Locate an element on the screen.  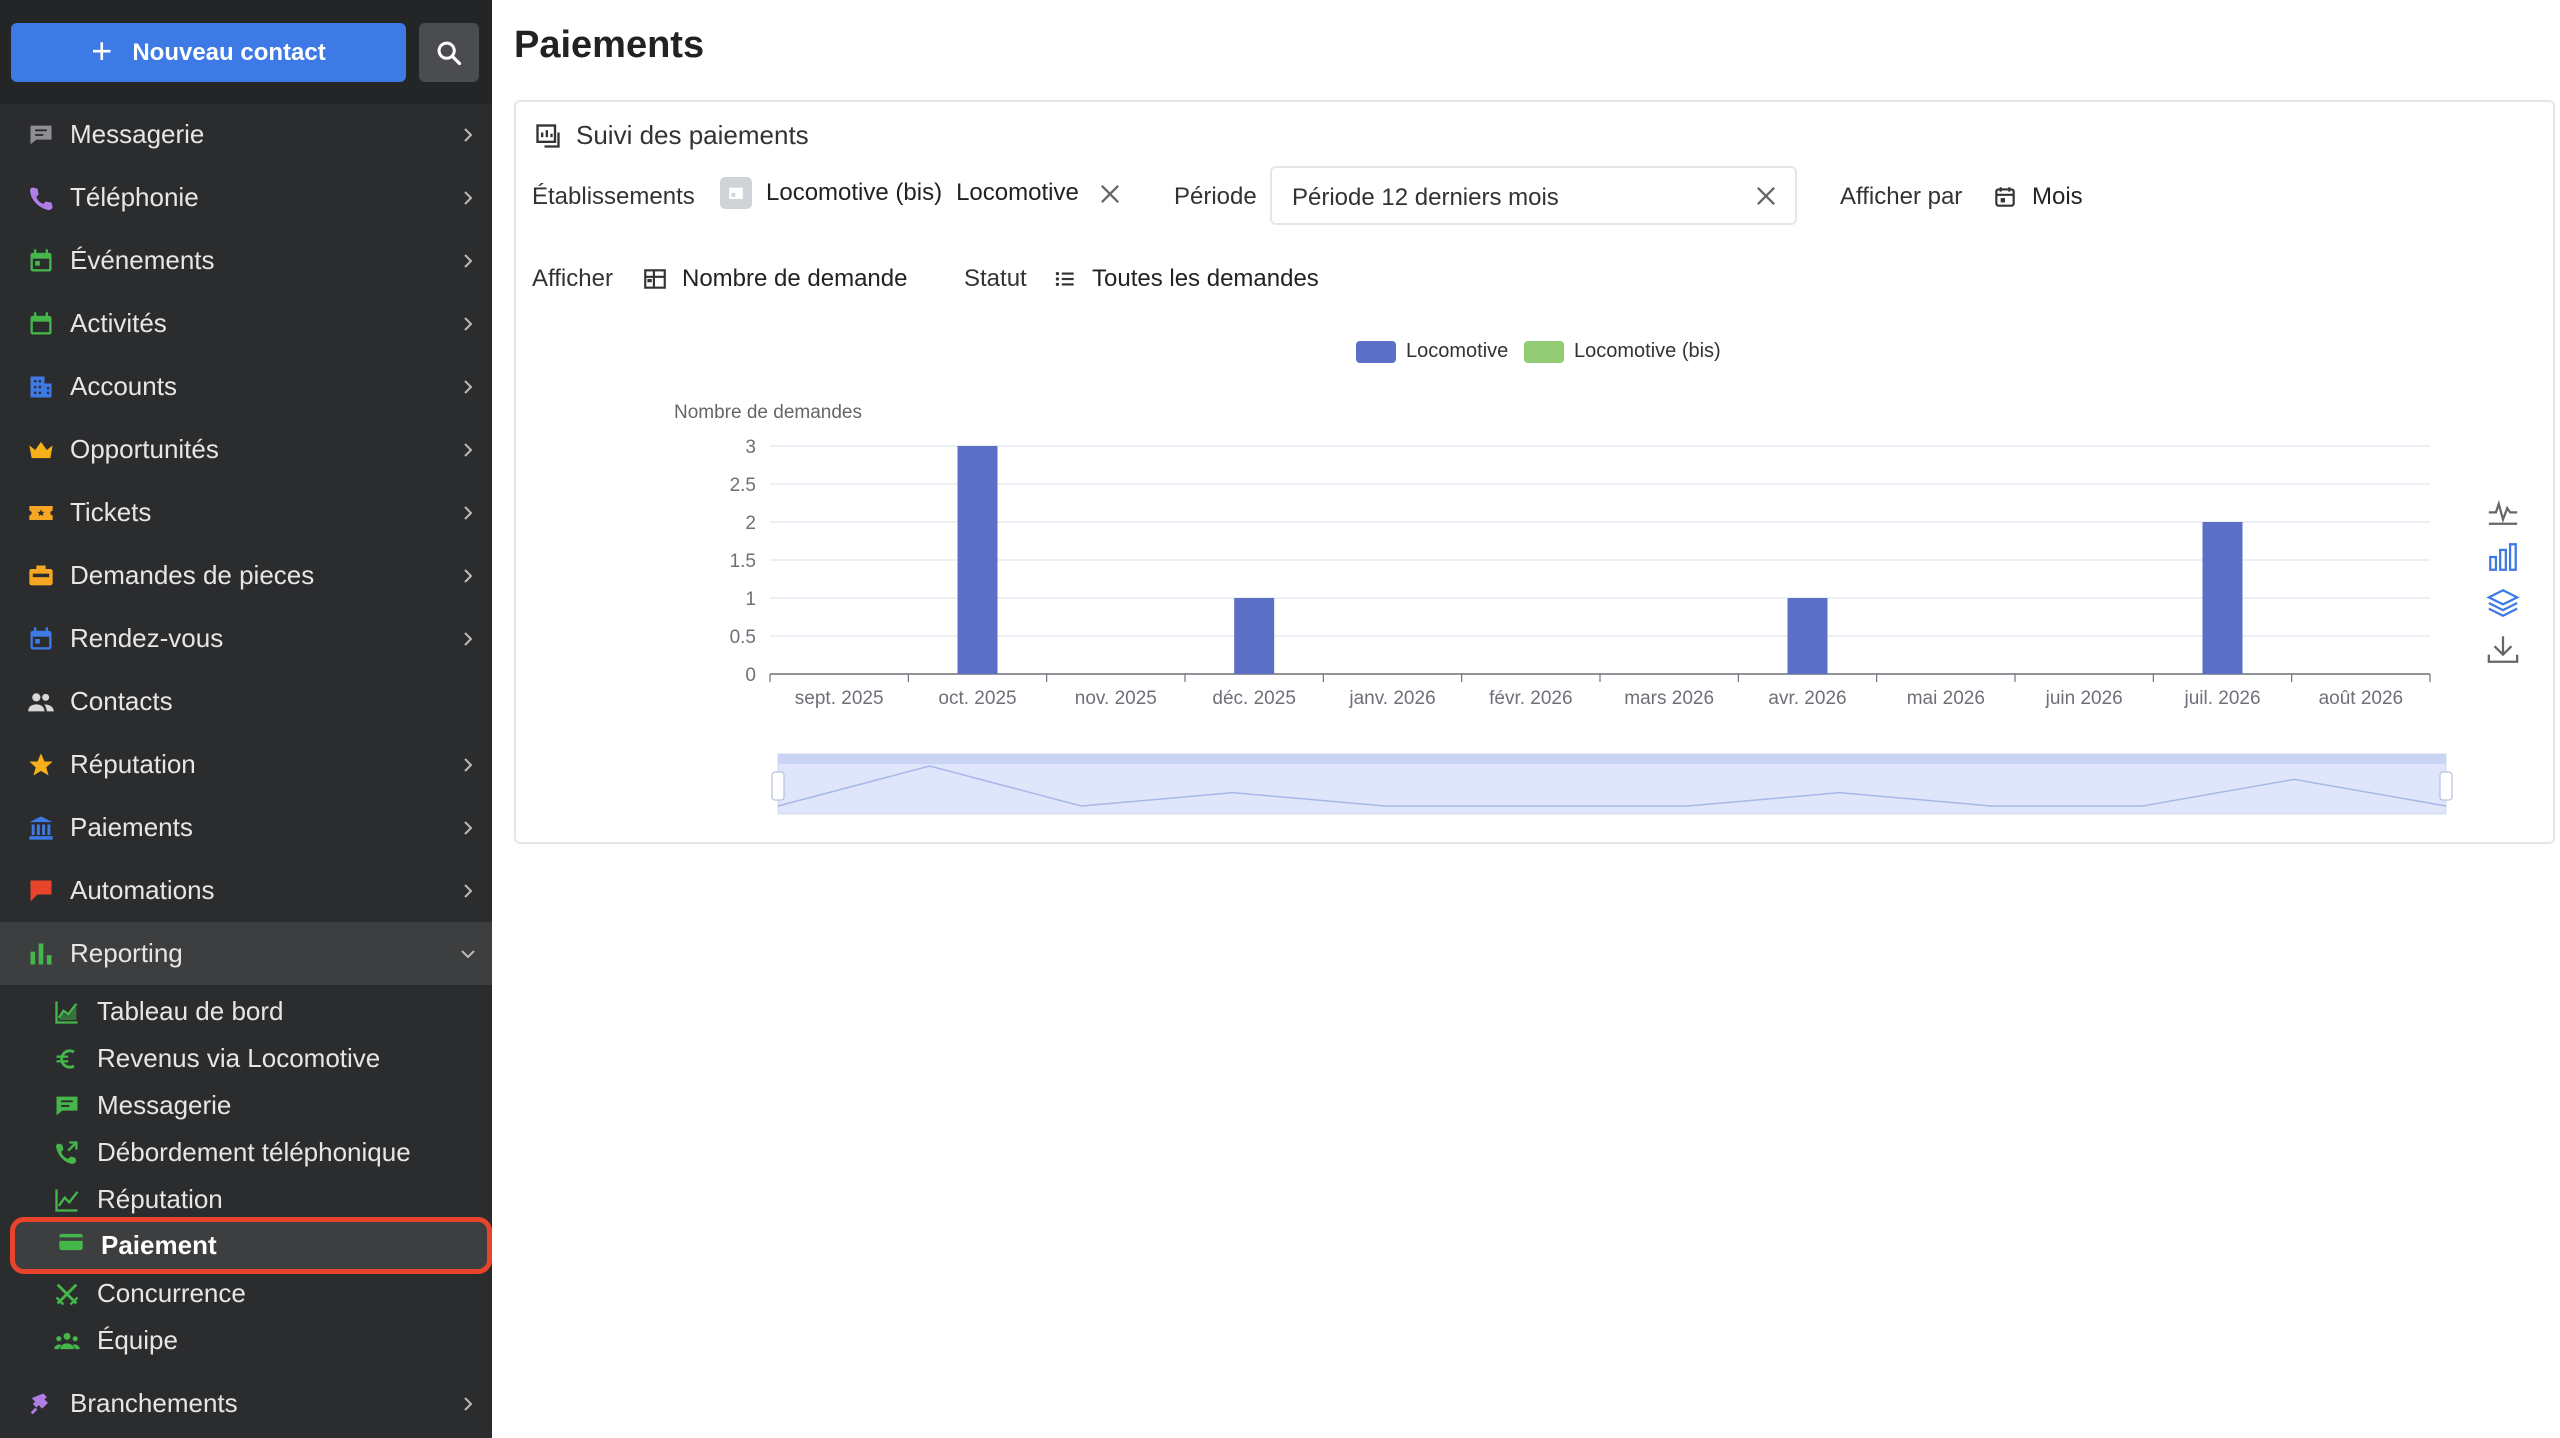
parts-icon is located at coordinates (41, 576).